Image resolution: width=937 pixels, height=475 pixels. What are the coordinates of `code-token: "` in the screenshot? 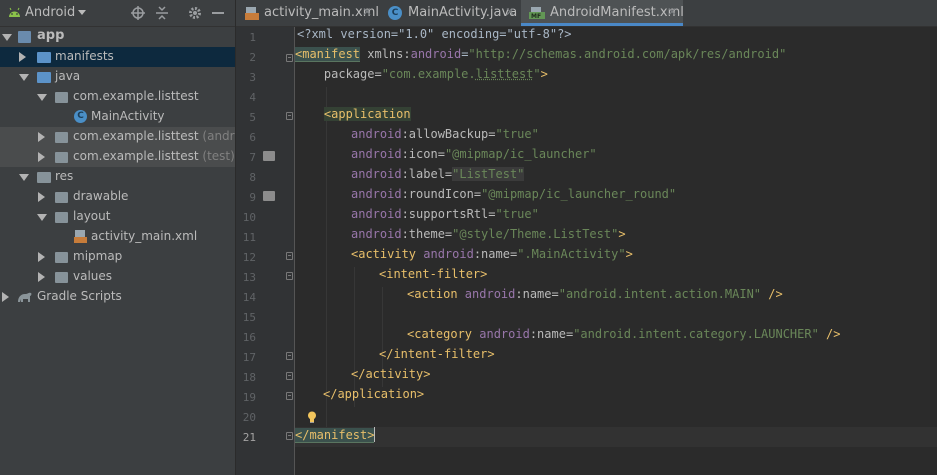 It's located at (537, 74).